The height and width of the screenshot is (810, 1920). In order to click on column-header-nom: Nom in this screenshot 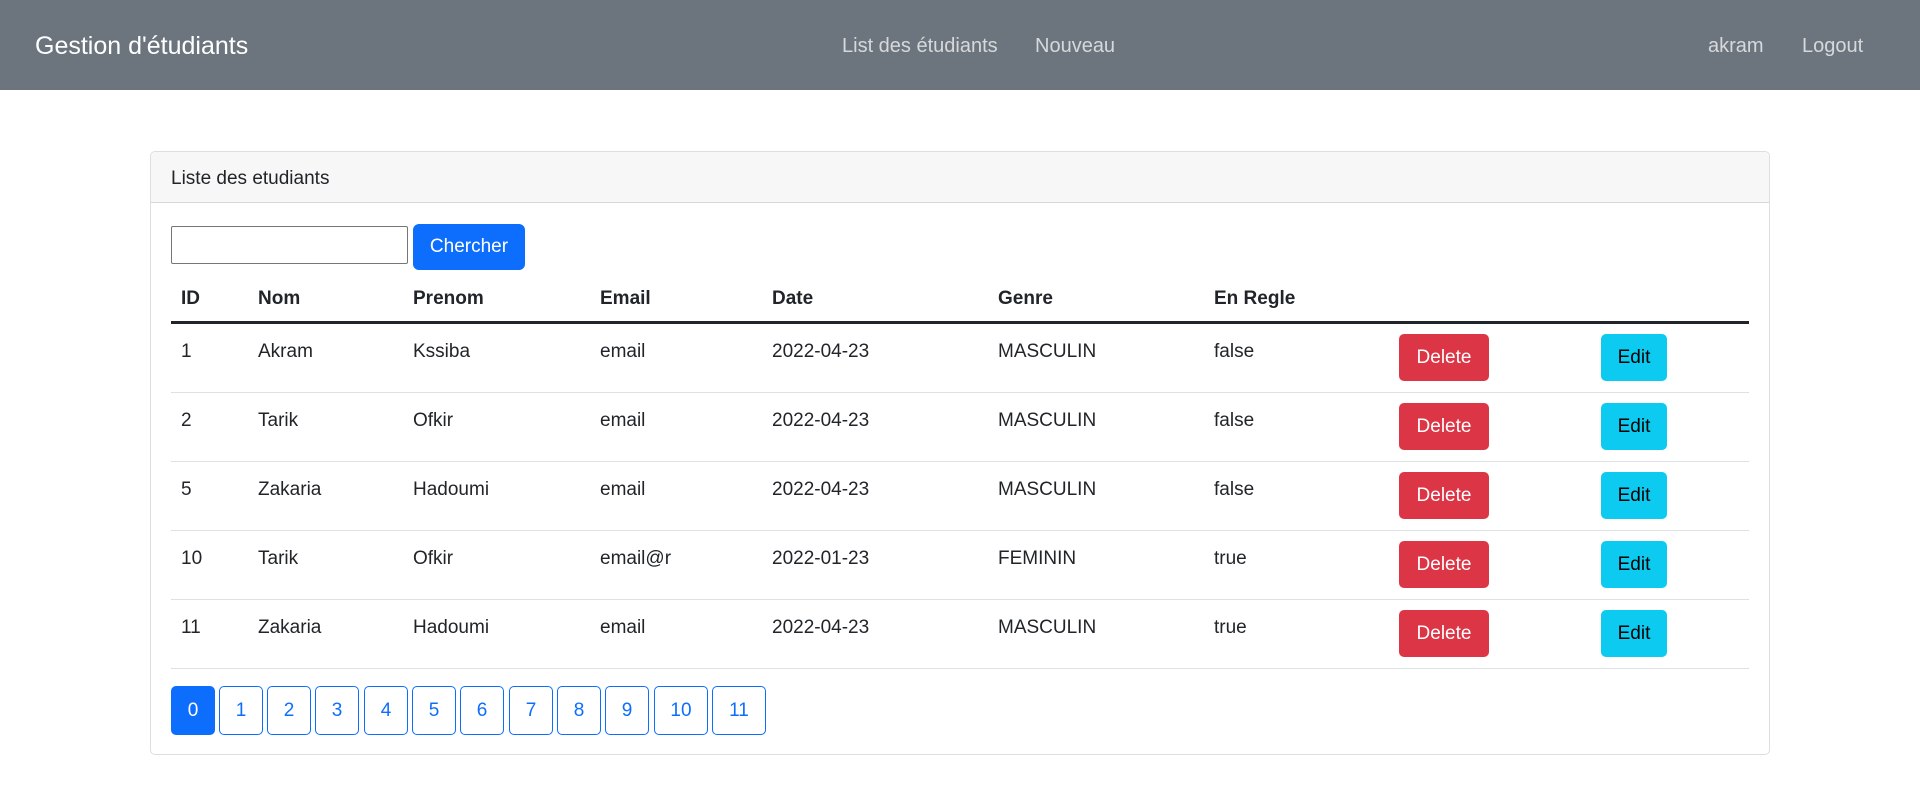, I will do `click(279, 298)`.